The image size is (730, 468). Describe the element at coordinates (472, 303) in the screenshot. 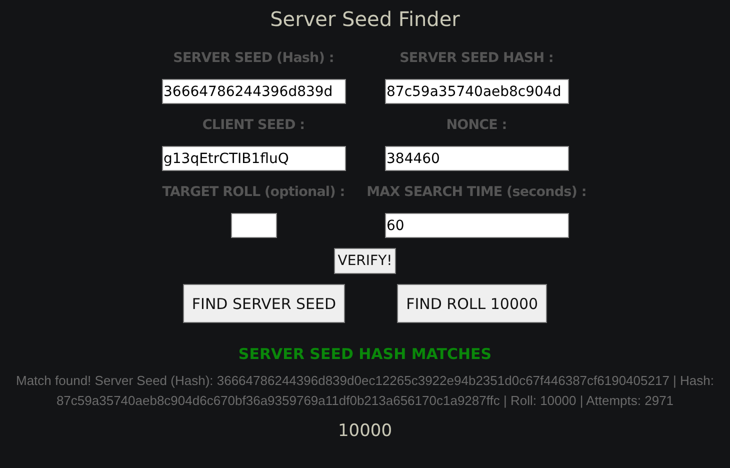

I see `action-button: FIND ROLL 10000` at that location.